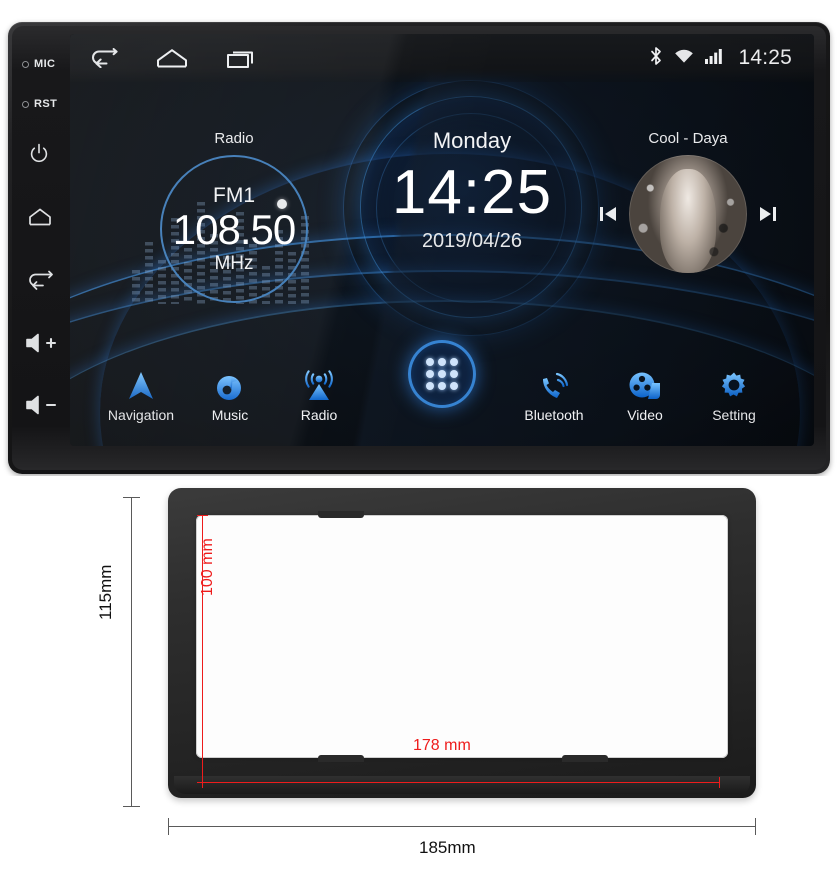  I want to click on recent-apps-icon, so click(242, 58).